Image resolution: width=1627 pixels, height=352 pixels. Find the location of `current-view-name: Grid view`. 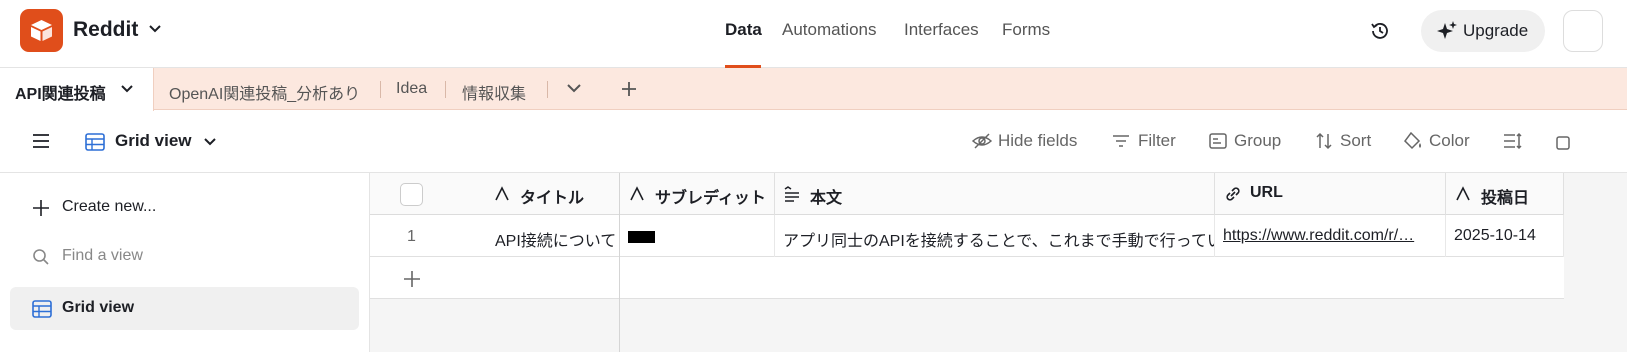

current-view-name: Grid view is located at coordinates (153, 141).